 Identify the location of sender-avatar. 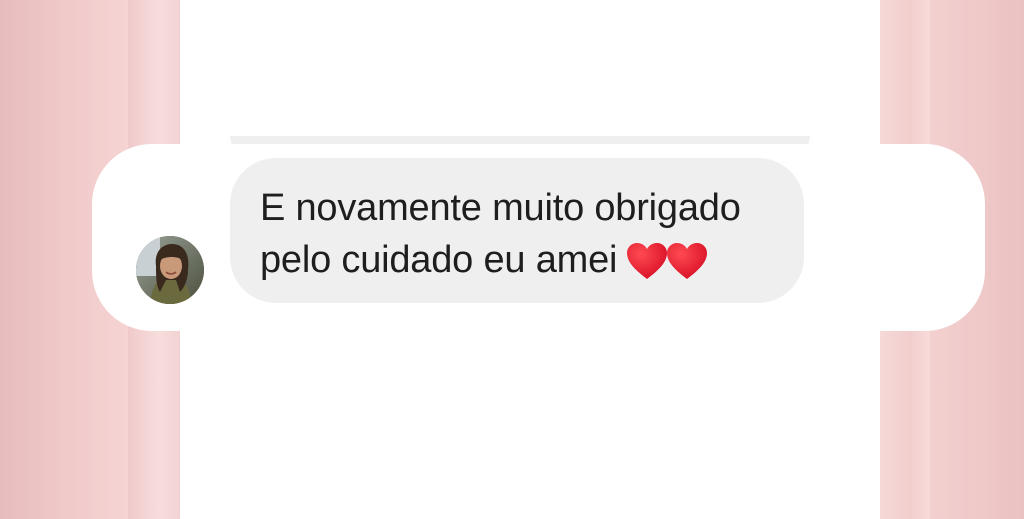
(170, 270).